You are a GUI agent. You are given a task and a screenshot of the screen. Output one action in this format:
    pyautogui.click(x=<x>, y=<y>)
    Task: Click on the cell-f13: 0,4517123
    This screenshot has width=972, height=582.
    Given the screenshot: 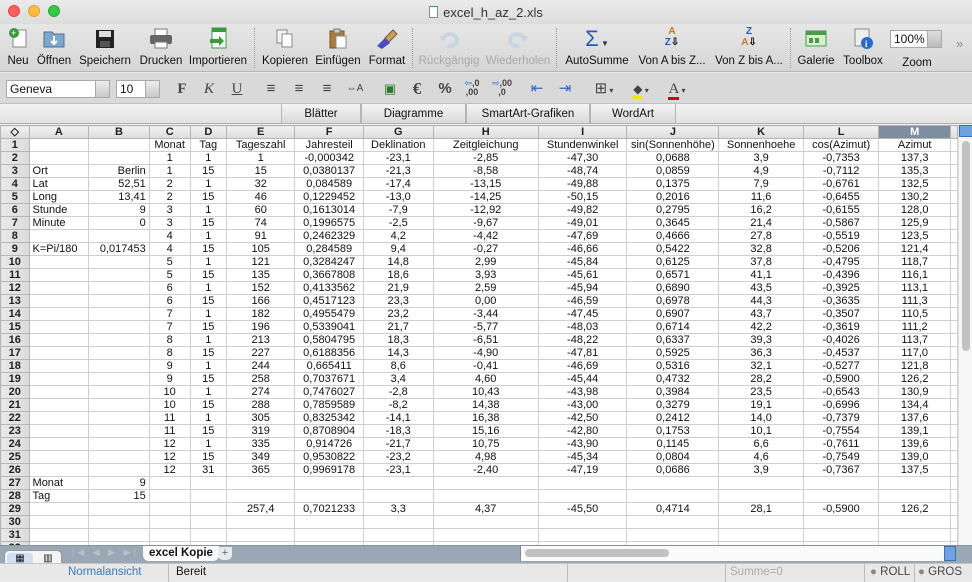 What is the action you would take?
    pyautogui.click(x=329, y=301)
    